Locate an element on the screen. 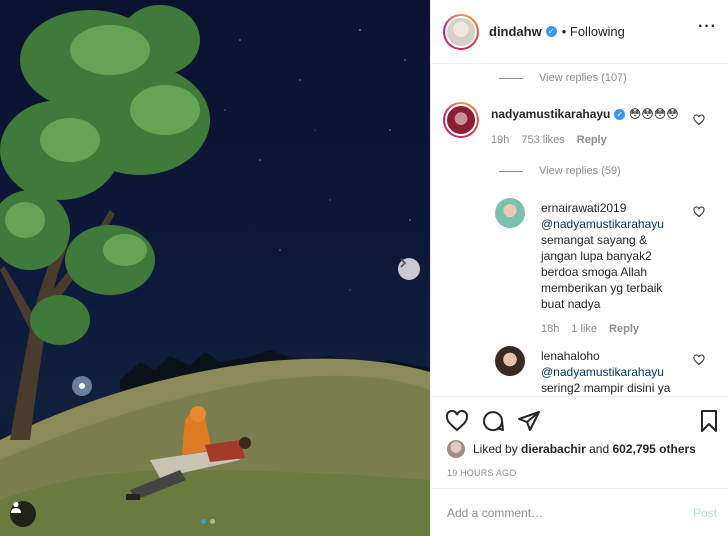 Image resolution: width=728 pixels, height=536 pixels. like-heart-icon is located at coordinates (457, 421).